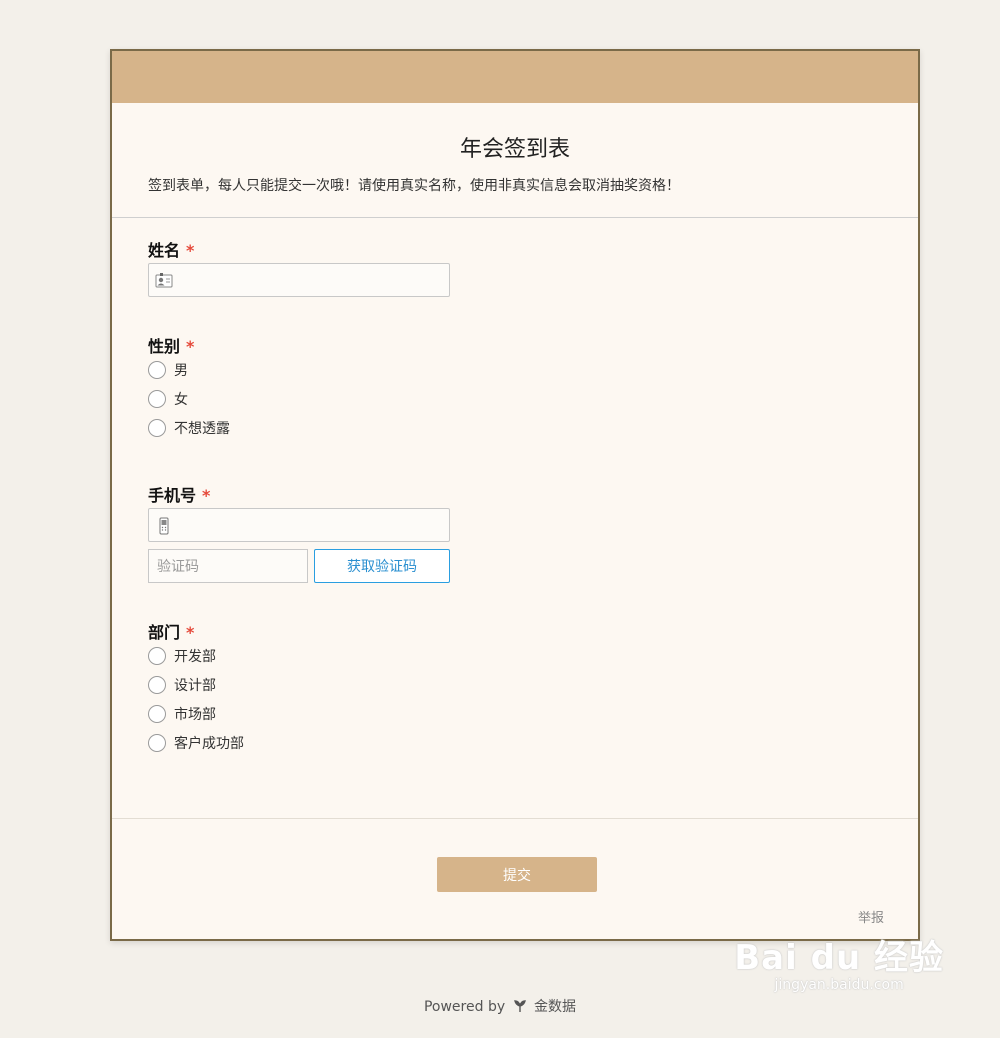  What do you see at coordinates (514, 149) in the screenshot?
I see `form-title: 年会签到表` at bounding box center [514, 149].